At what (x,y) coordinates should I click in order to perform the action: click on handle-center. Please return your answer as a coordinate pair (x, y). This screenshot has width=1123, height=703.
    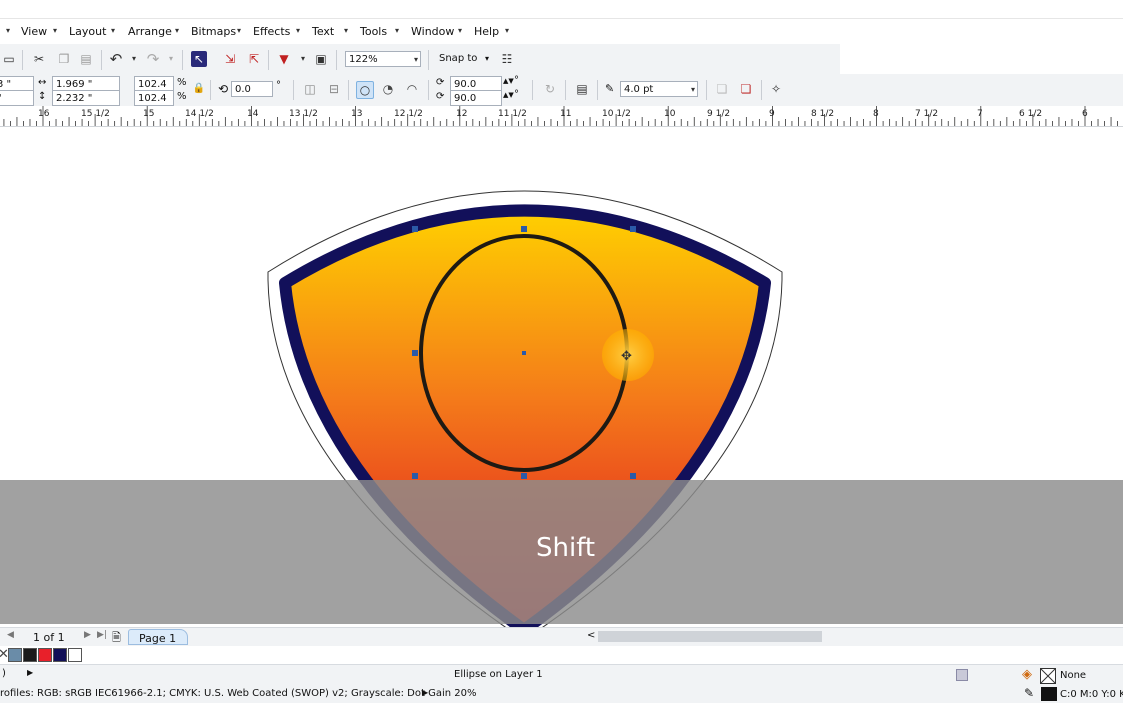
    Looking at the image, I should click on (524, 353).